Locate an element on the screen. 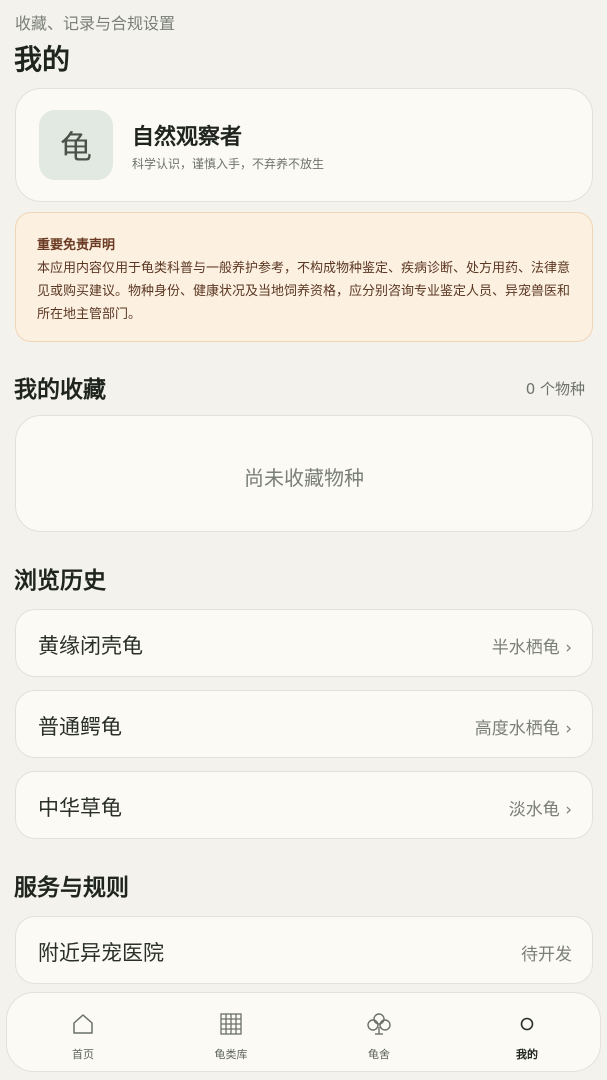  favorites-section-title: 我的收藏 is located at coordinates (60, 390).